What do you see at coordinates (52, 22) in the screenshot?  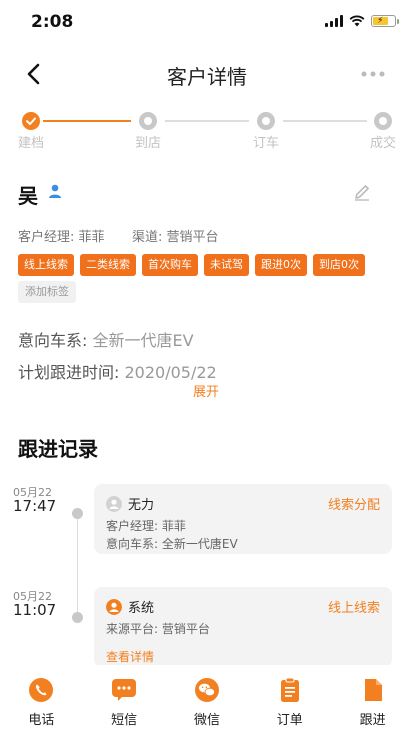 I see `status-time: 2:08` at bounding box center [52, 22].